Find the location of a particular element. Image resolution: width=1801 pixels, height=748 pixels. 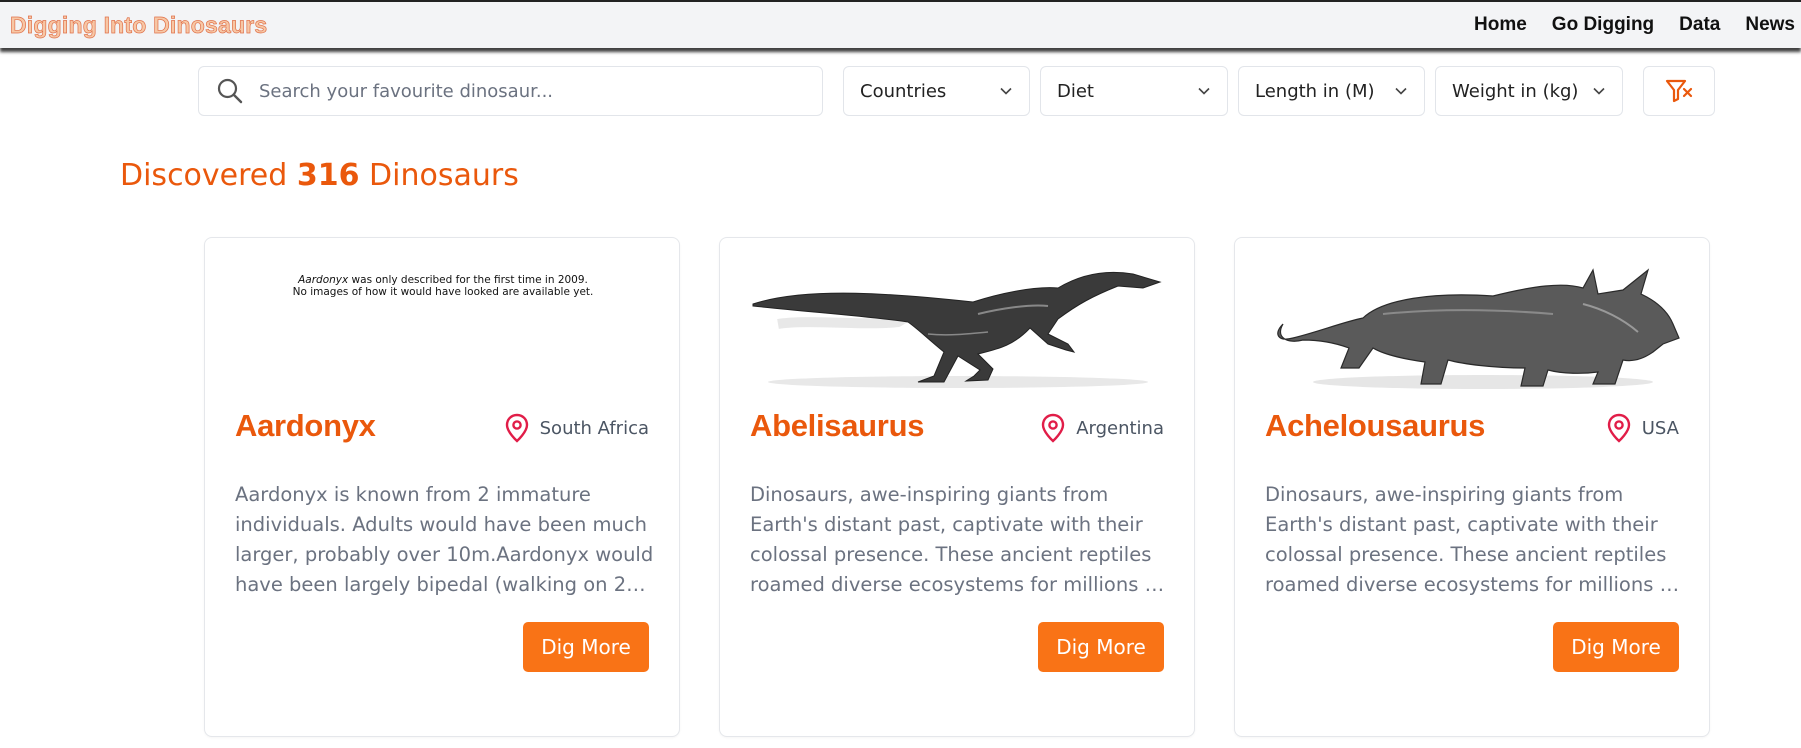

nav-link-news: News is located at coordinates (1770, 25).